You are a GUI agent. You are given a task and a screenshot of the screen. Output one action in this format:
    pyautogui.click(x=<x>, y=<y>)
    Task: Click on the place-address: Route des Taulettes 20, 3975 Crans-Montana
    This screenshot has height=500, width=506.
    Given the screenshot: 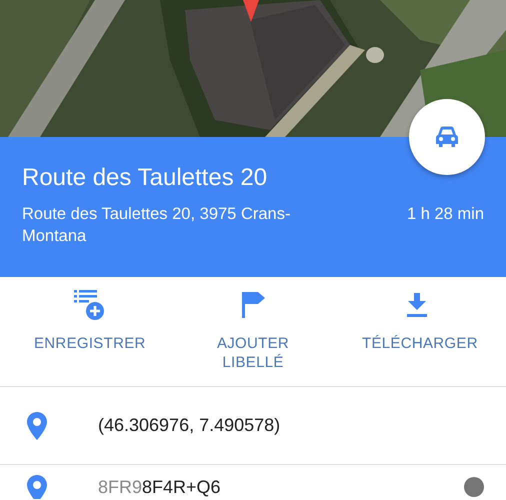 What is the action you would take?
    pyautogui.click(x=157, y=225)
    